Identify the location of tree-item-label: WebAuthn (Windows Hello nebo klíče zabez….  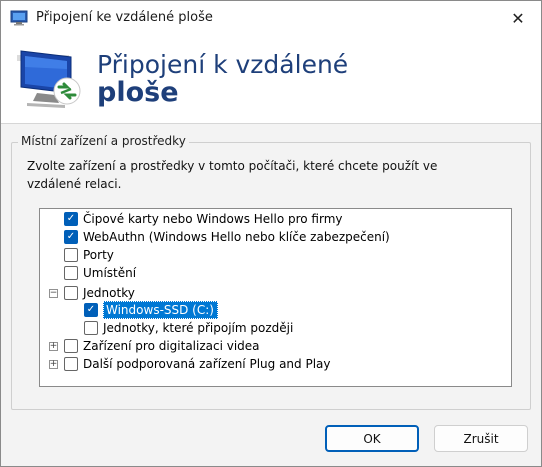
(236, 237).